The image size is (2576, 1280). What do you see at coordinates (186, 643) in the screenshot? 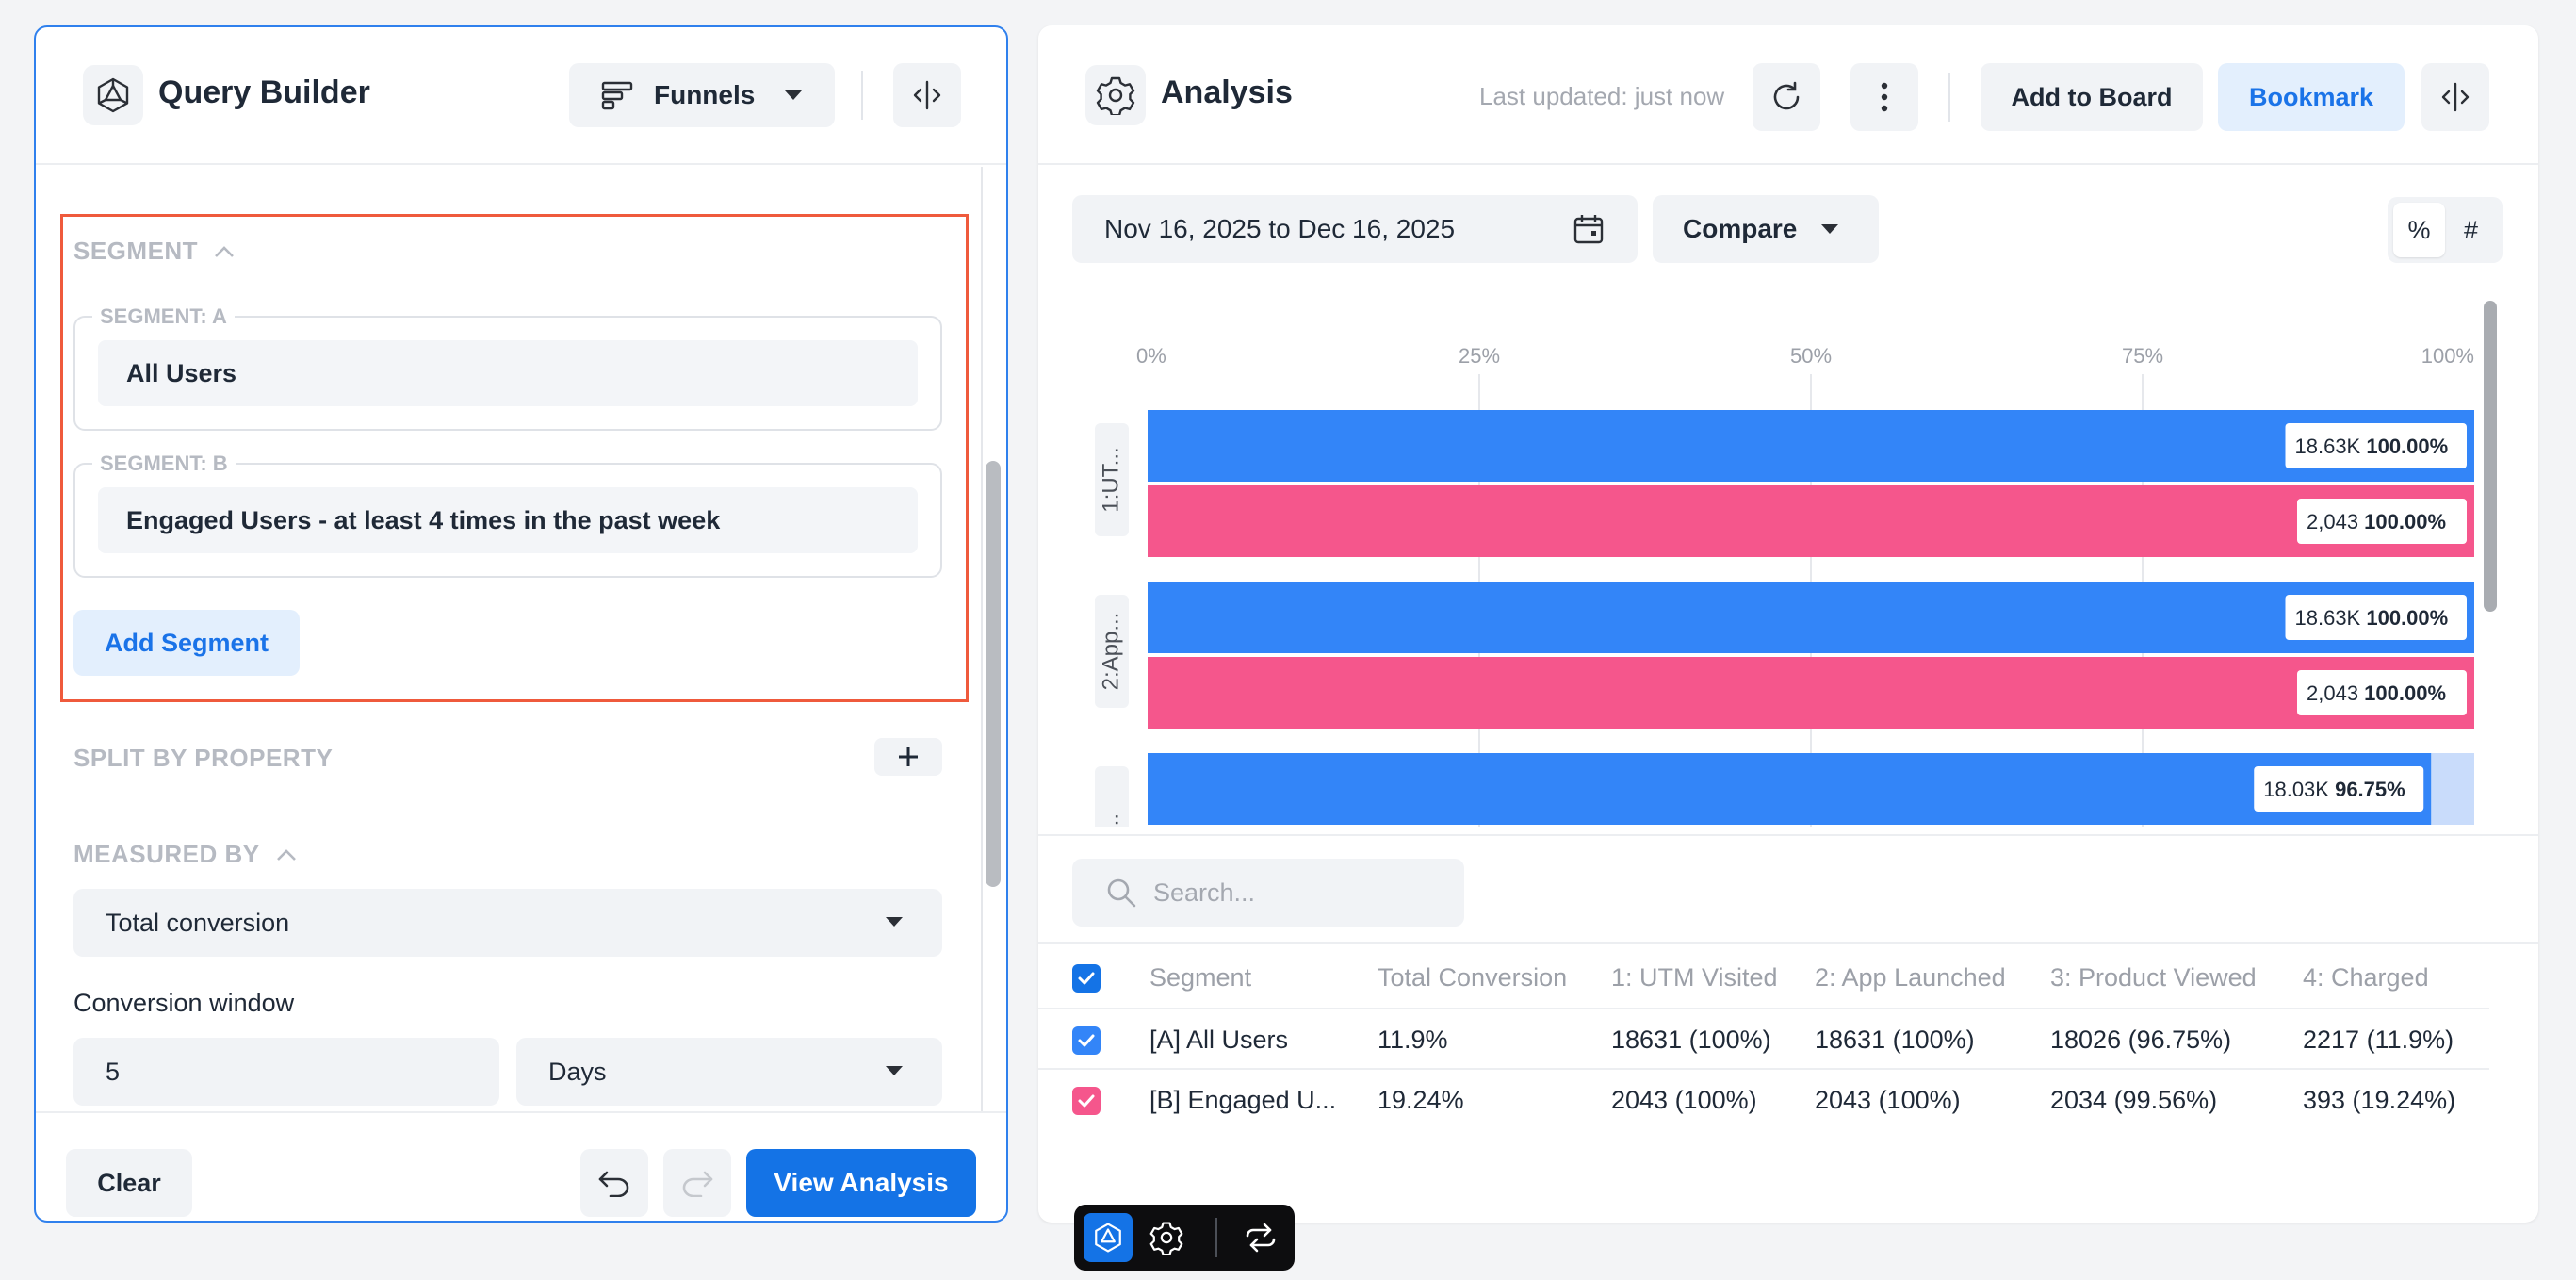
I see `add-segment-button: Add Segment` at bounding box center [186, 643].